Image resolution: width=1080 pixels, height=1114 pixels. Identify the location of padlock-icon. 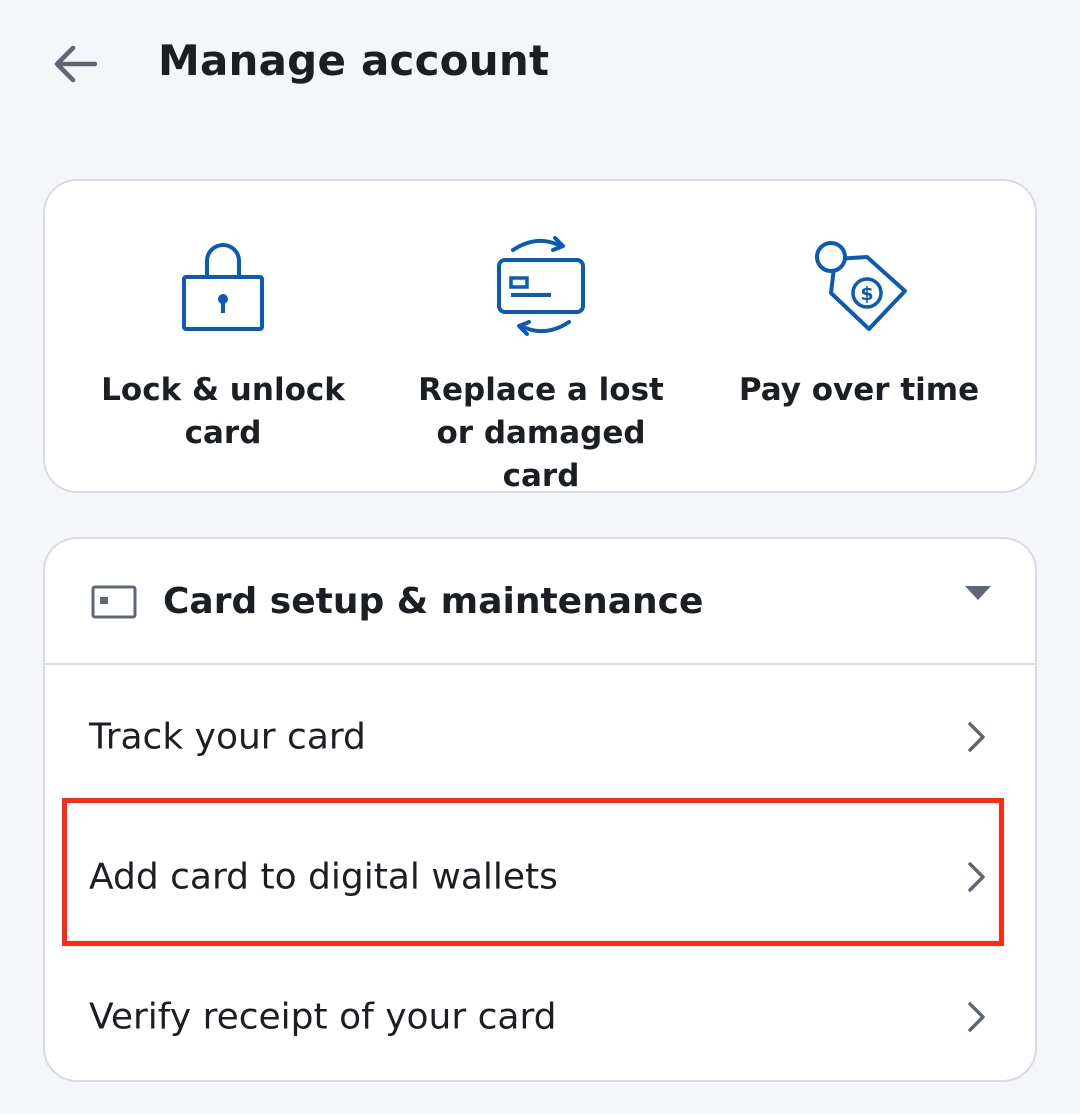
(223, 285).